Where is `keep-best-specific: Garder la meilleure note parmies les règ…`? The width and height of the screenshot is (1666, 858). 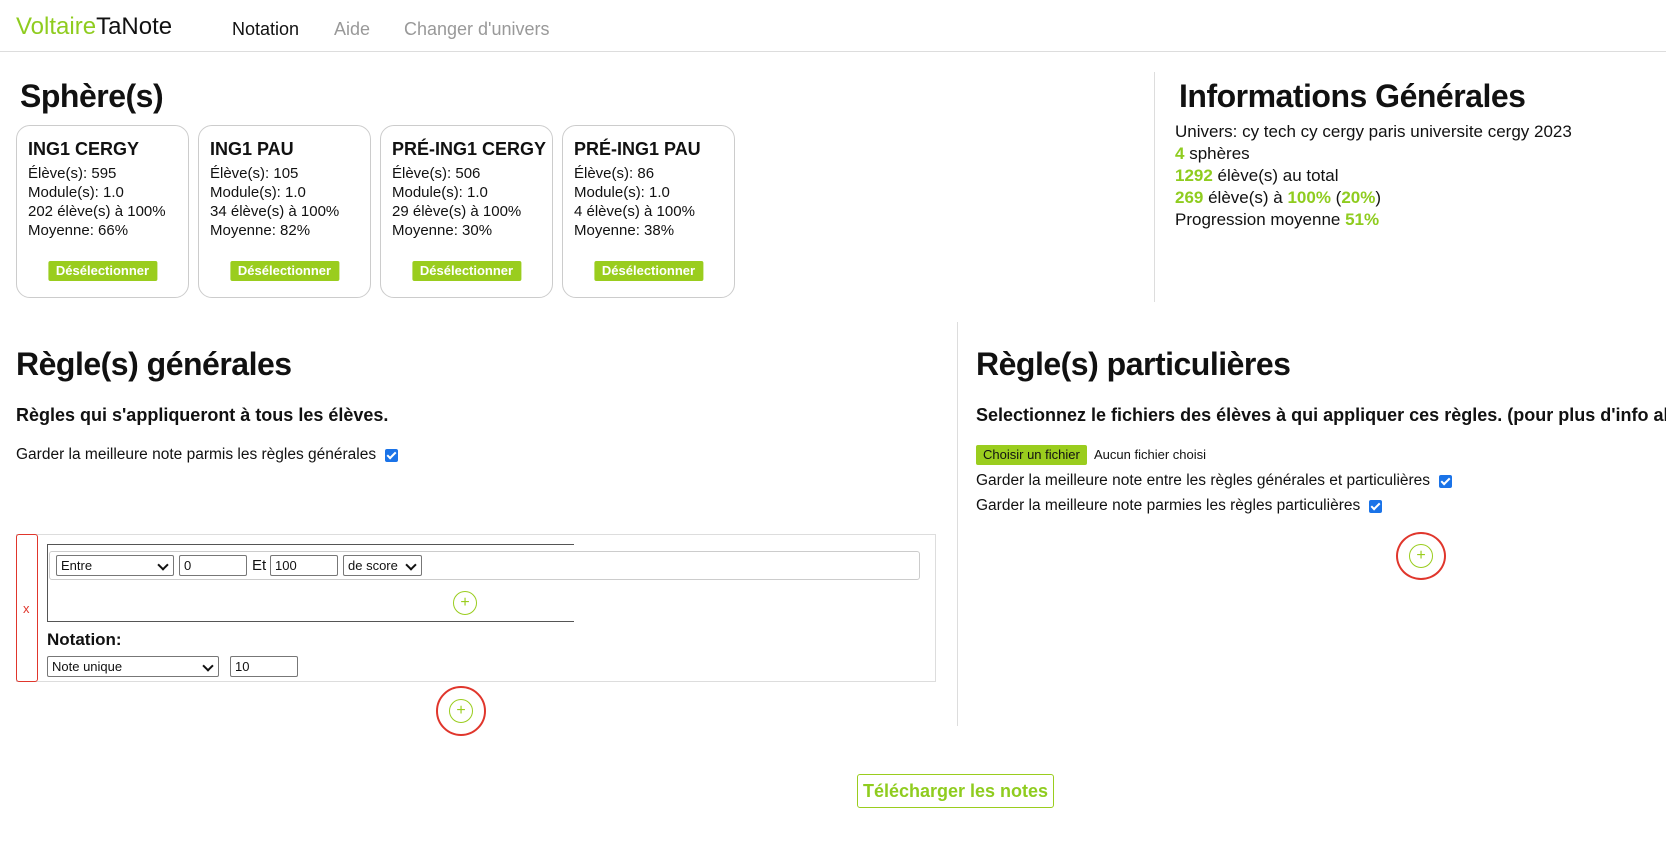
keep-best-specific: Garder la meilleure note parmies les règ… is located at coordinates (1179, 506).